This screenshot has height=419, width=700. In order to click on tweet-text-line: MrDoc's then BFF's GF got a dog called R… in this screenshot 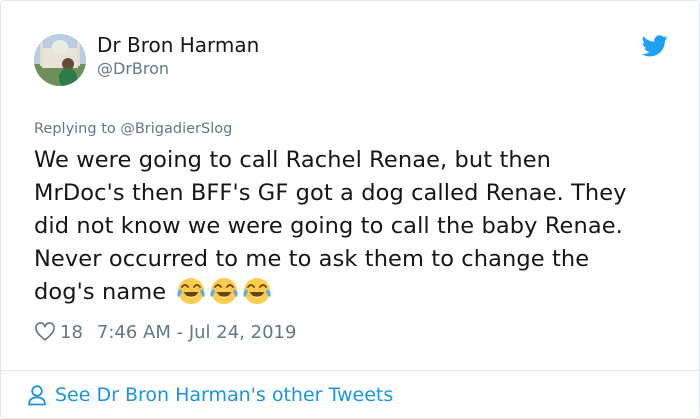, I will do `click(330, 193)`.